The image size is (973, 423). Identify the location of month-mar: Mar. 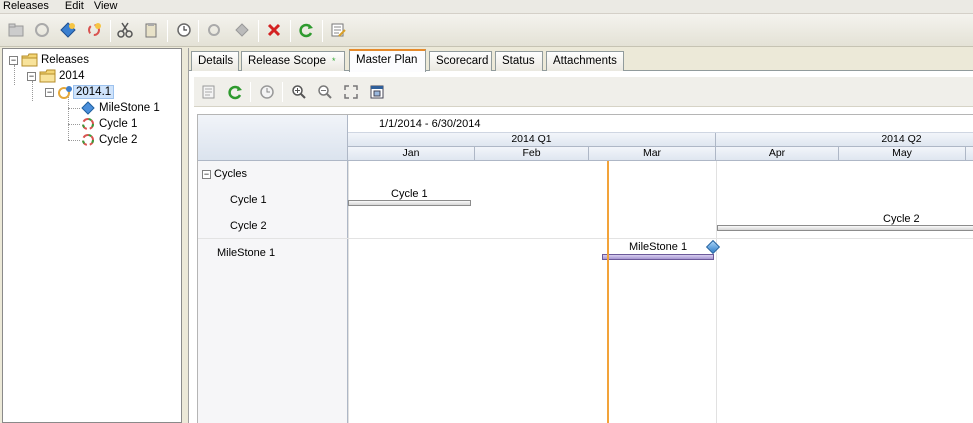
(652, 153).